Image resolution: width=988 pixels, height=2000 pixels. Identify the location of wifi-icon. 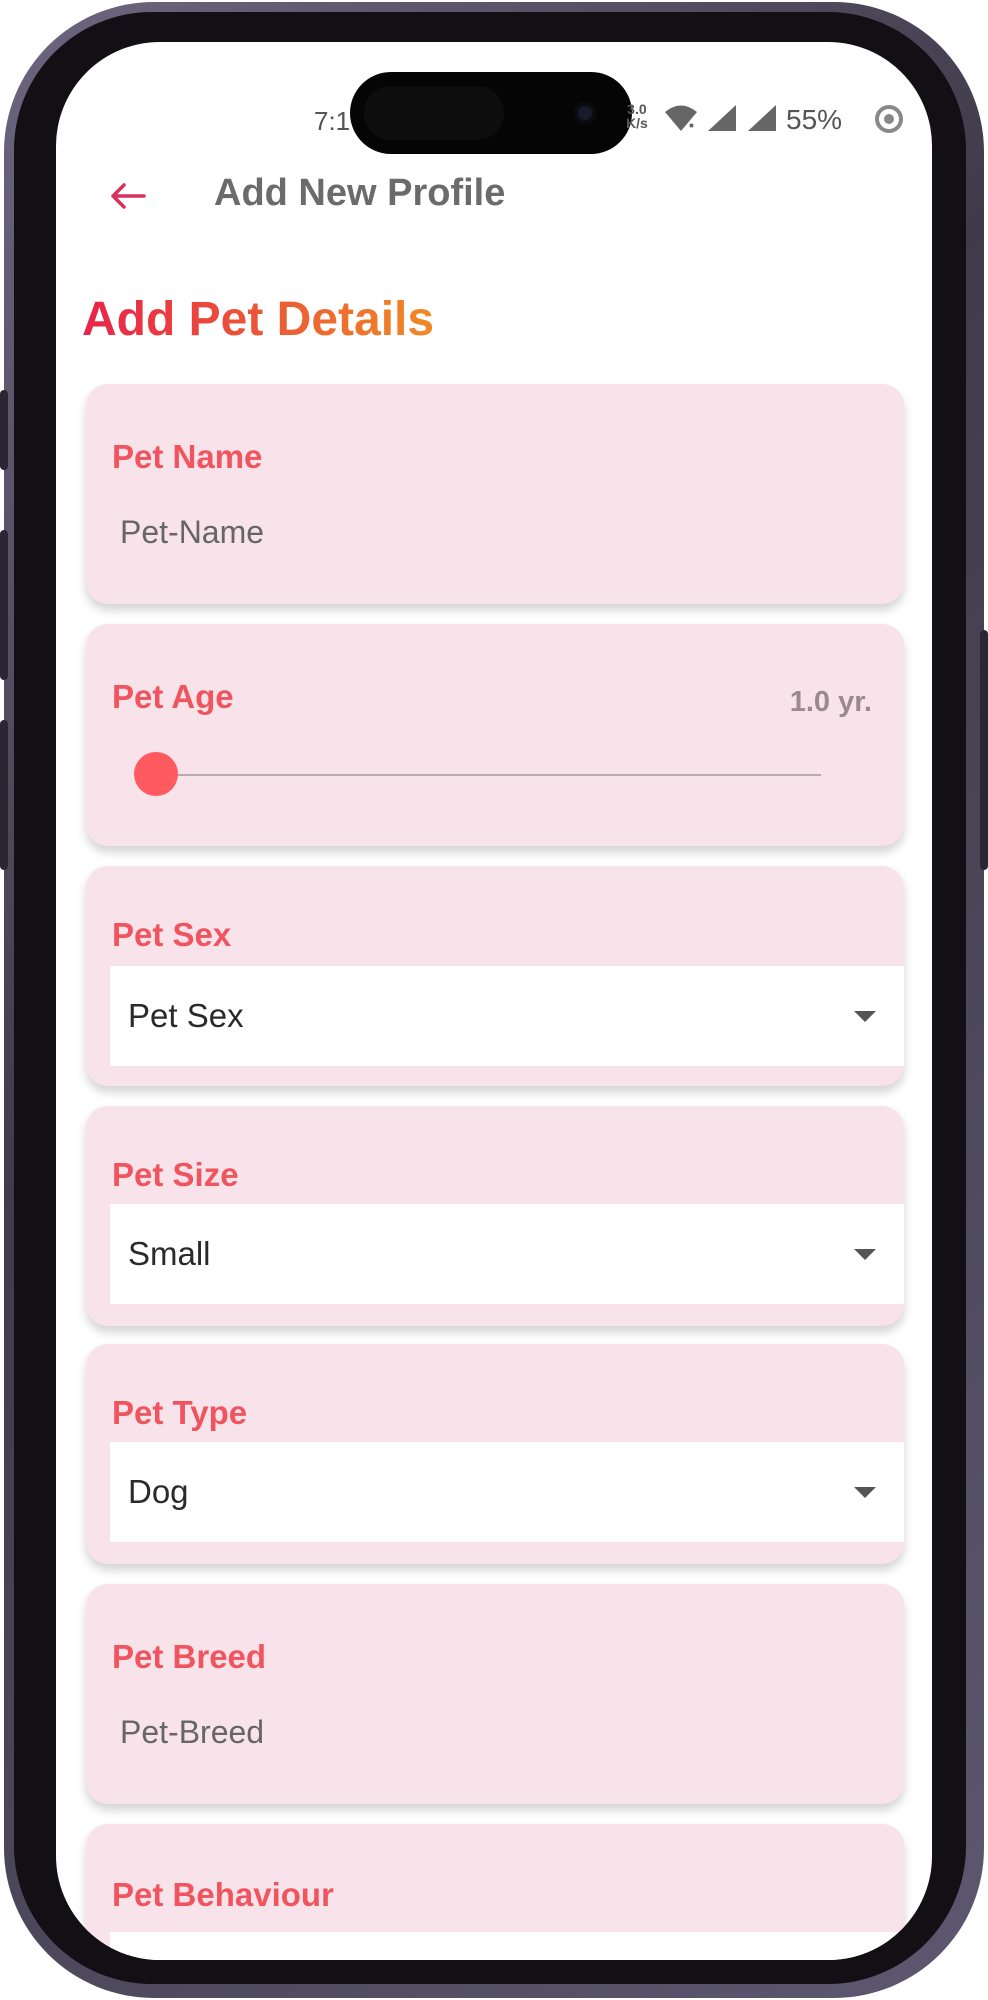
(681, 118).